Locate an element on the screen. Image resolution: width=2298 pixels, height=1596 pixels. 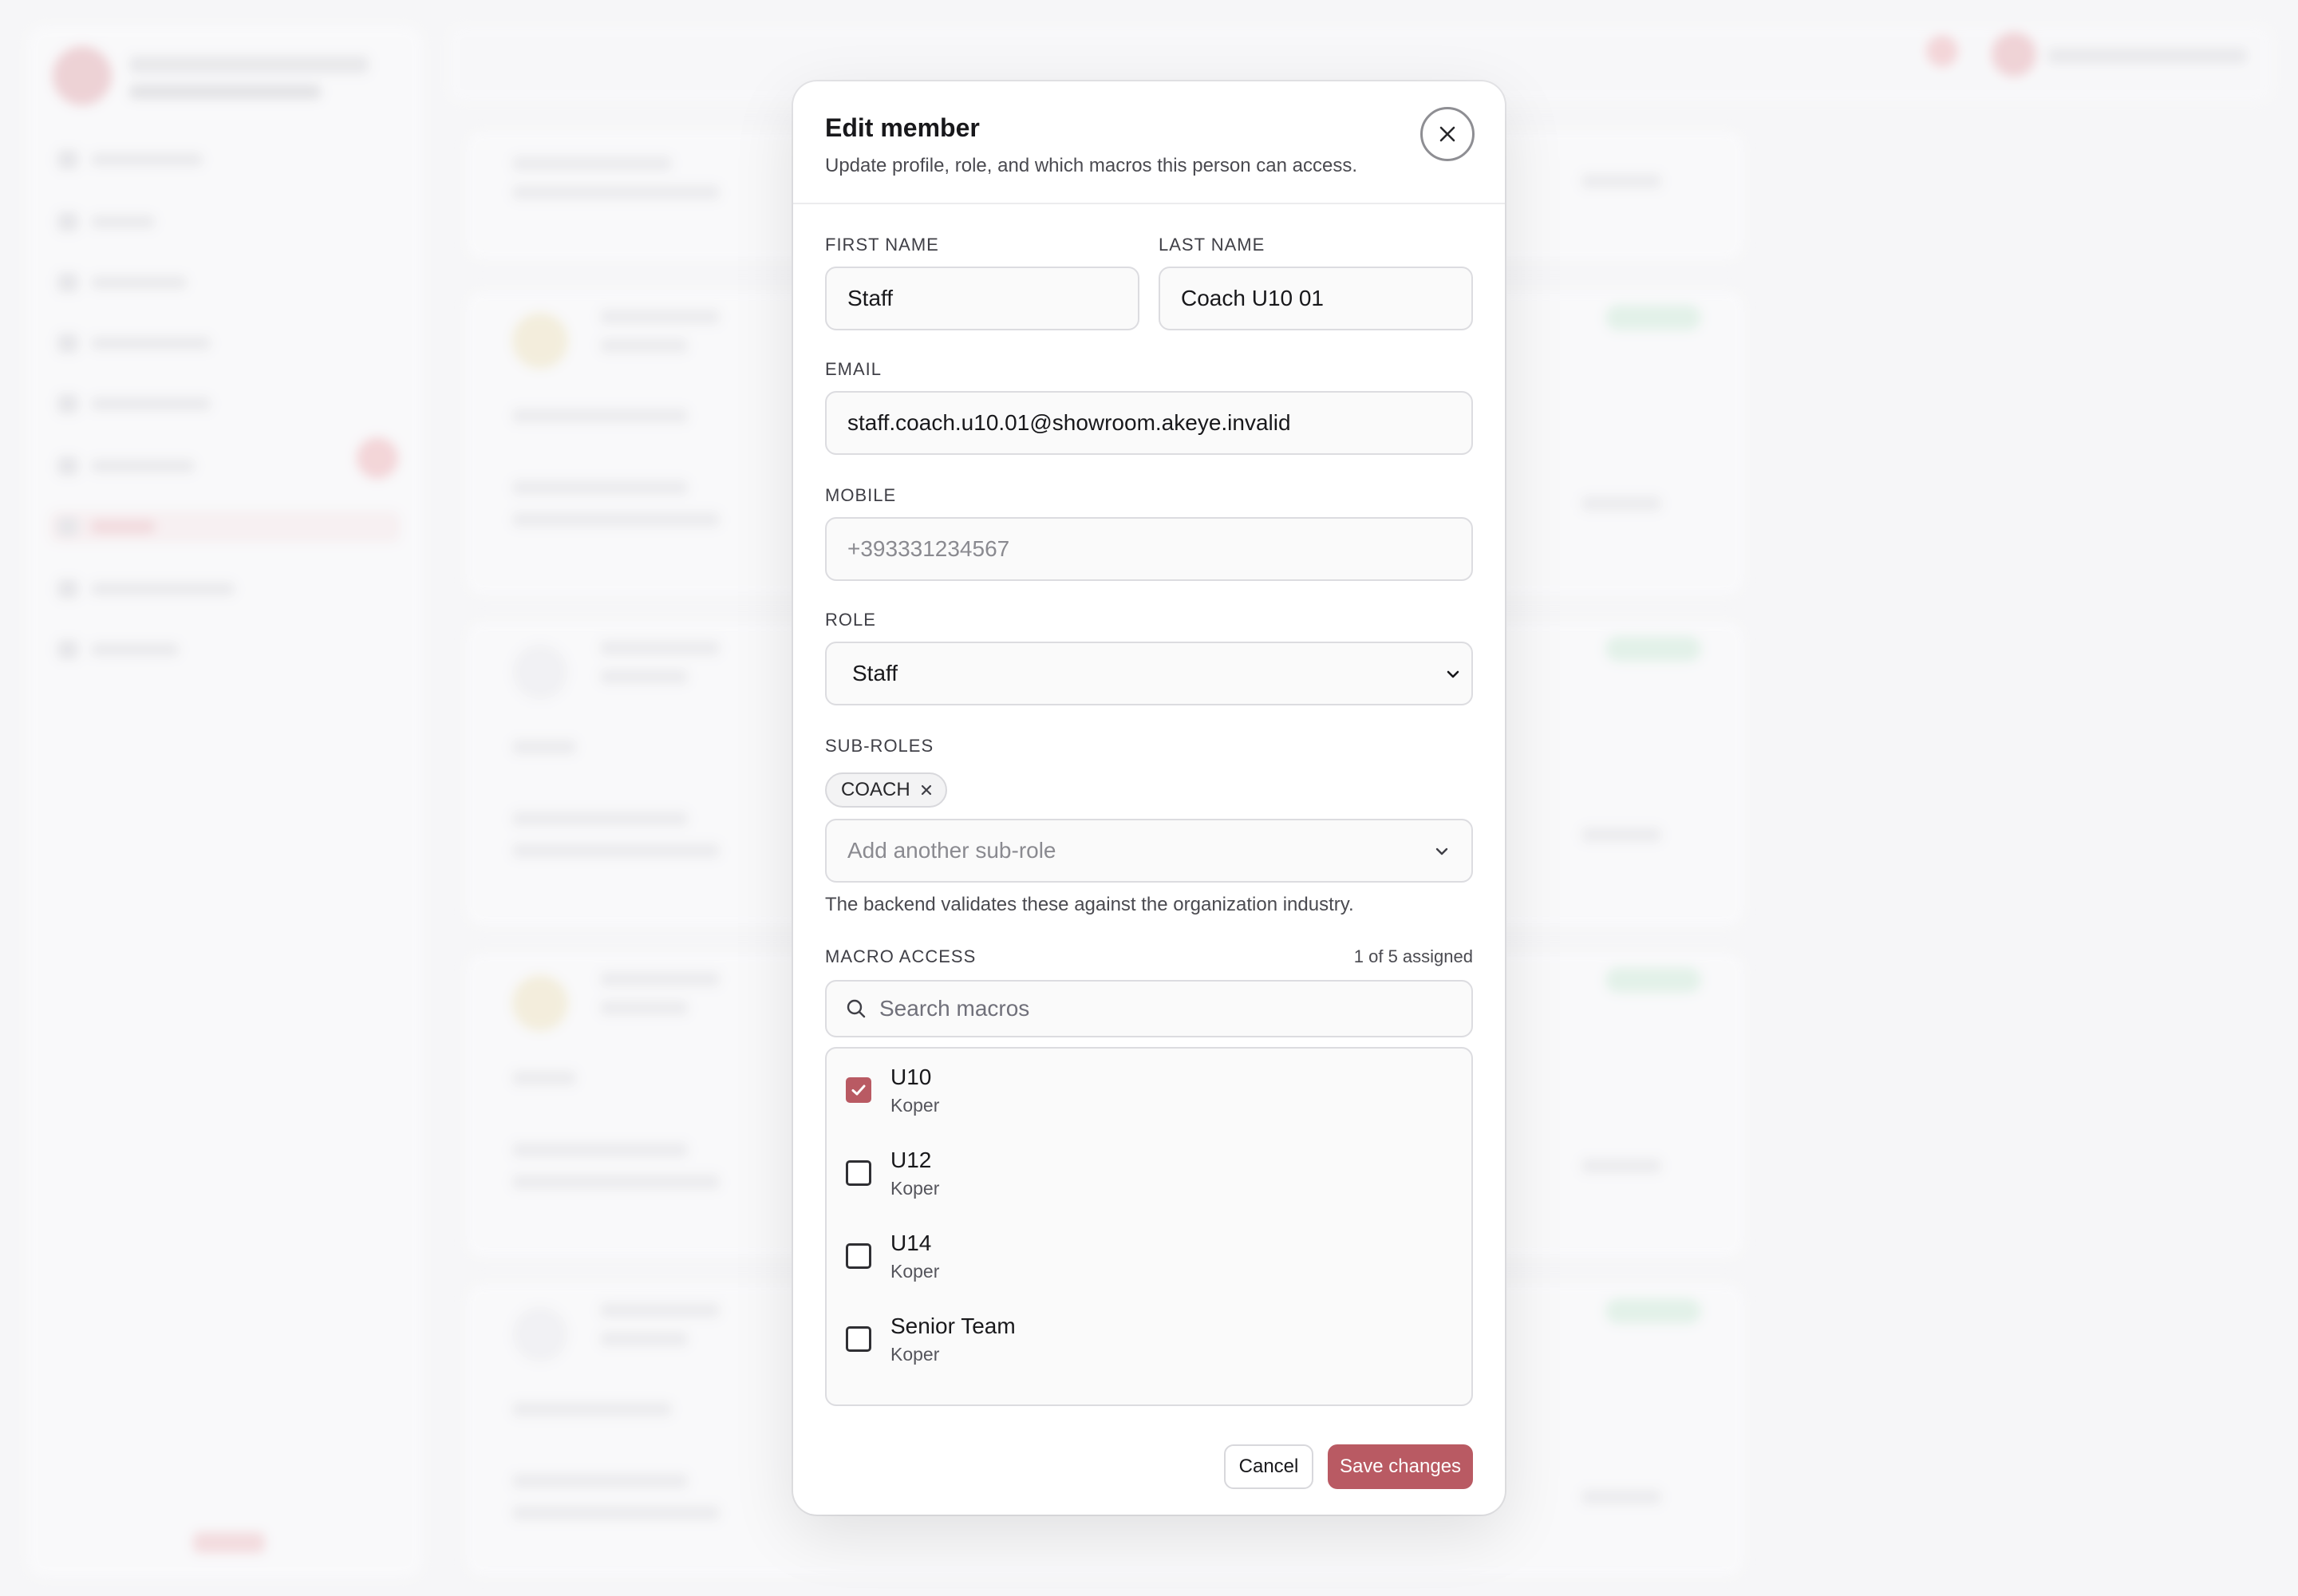
close-button is located at coordinates (1448, 134).